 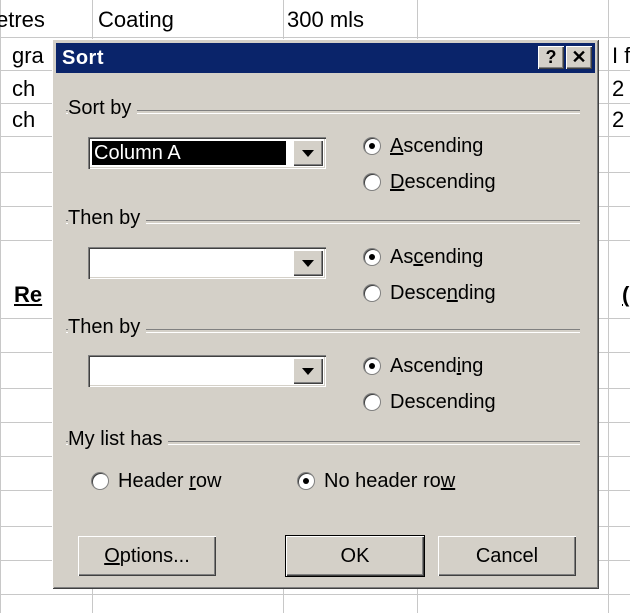 What do you see at coordinates (23, 89) in the screenshot?
I see `cell-row3-col1: ch` at bounding box center [23, 89].